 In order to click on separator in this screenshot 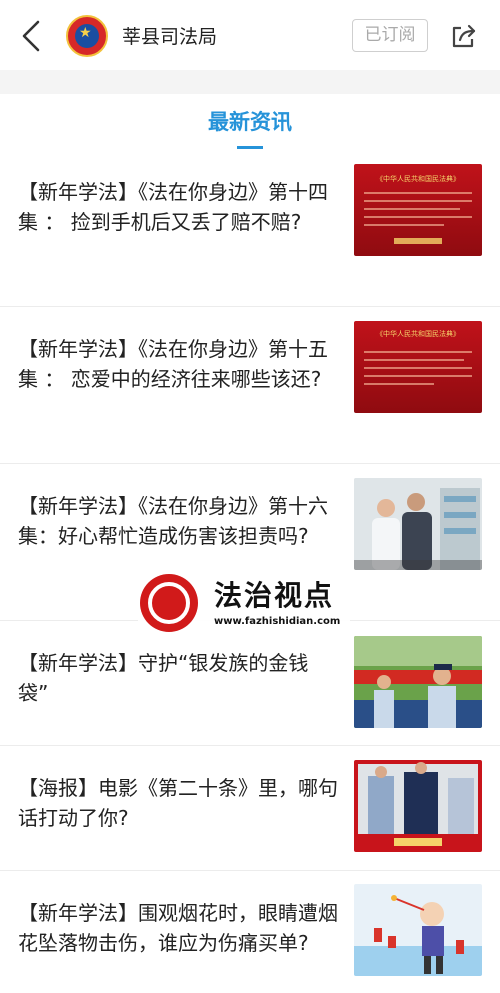, I will do `click(250, 82)`.